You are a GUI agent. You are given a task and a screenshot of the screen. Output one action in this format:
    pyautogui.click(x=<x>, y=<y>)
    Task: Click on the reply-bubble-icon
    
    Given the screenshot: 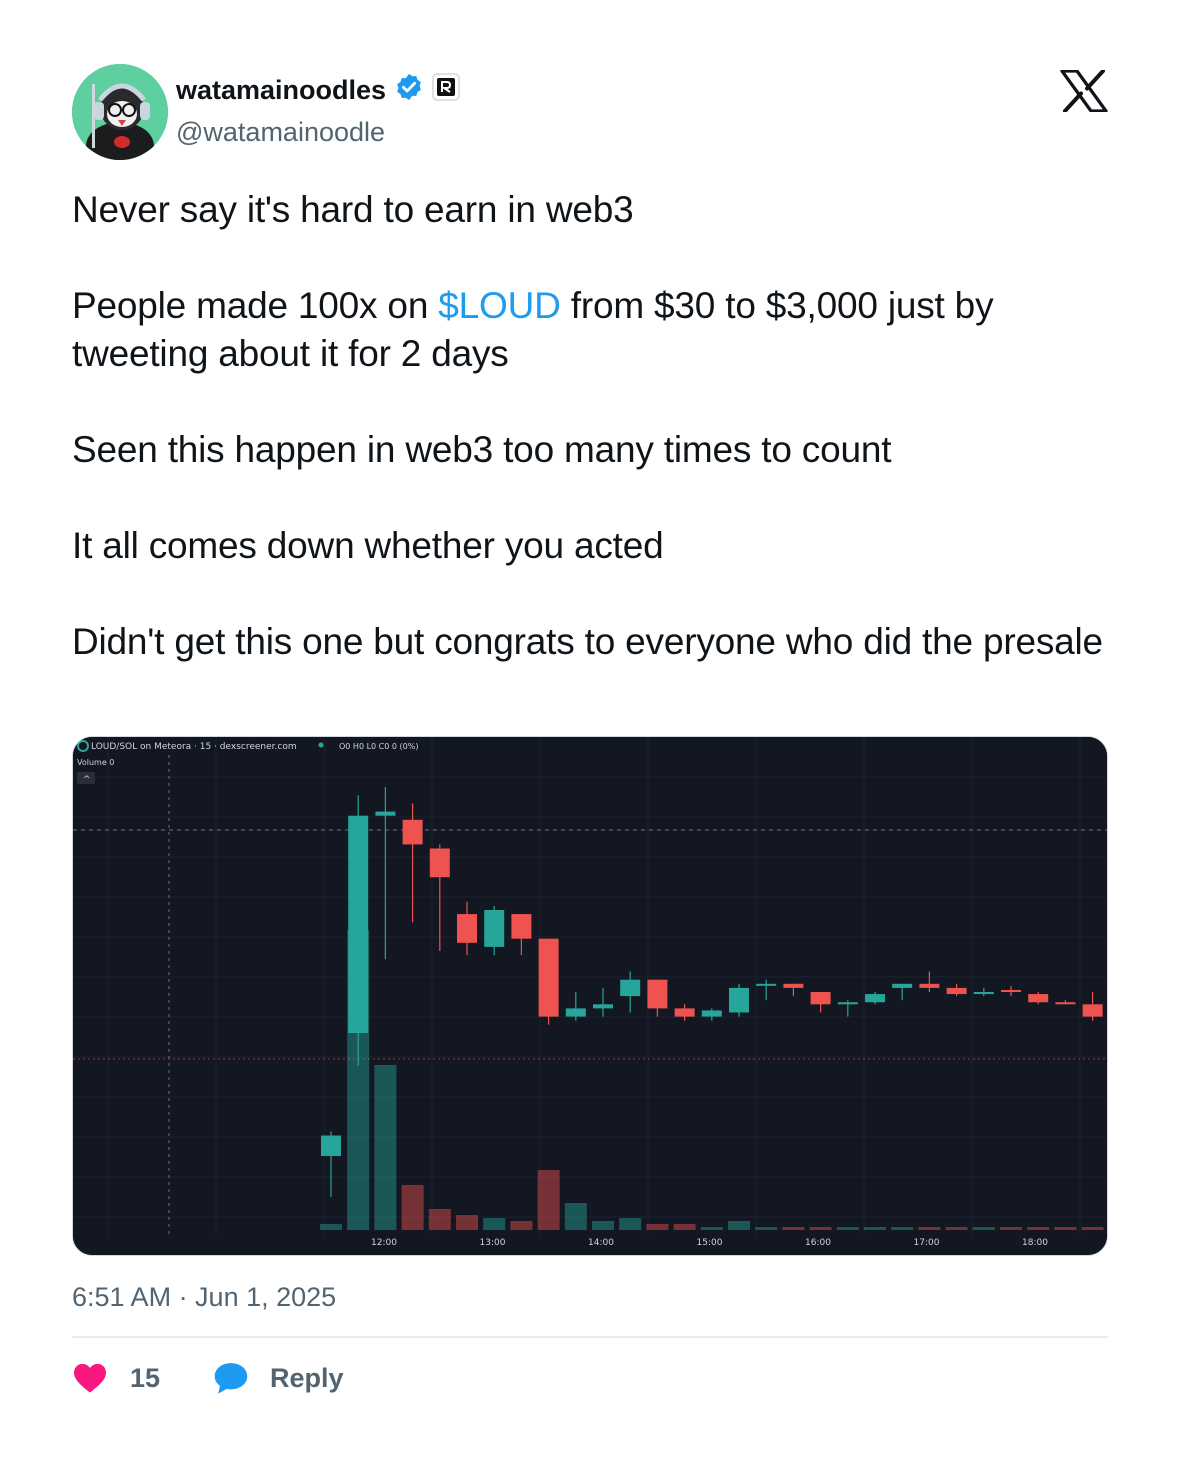 What is the action you would take?
    pyautogui.click(x=231, y=1378)
    